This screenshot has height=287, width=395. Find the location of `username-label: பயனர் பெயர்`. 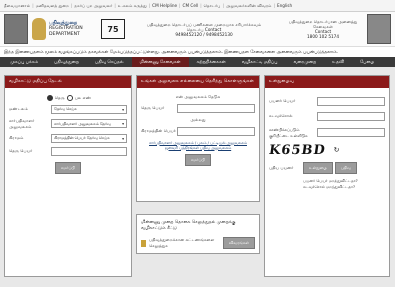

username-label: பயனர் பெயர் is located at coordinates (282, 100).